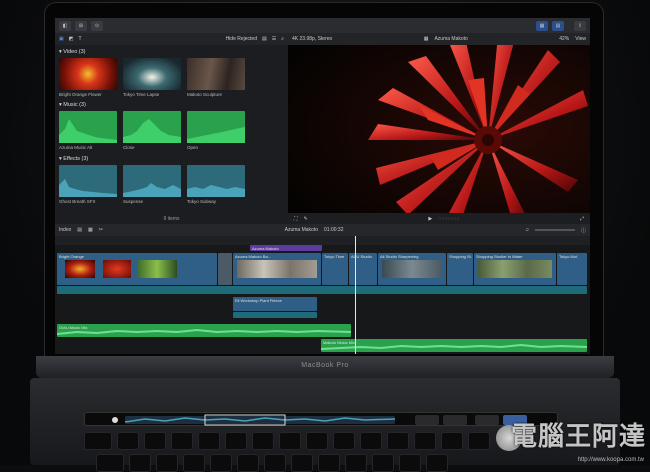 This screenshot has height=472, width=650. I want to click on section-effects-label: ▾ Effects (3), so click(73, 159).